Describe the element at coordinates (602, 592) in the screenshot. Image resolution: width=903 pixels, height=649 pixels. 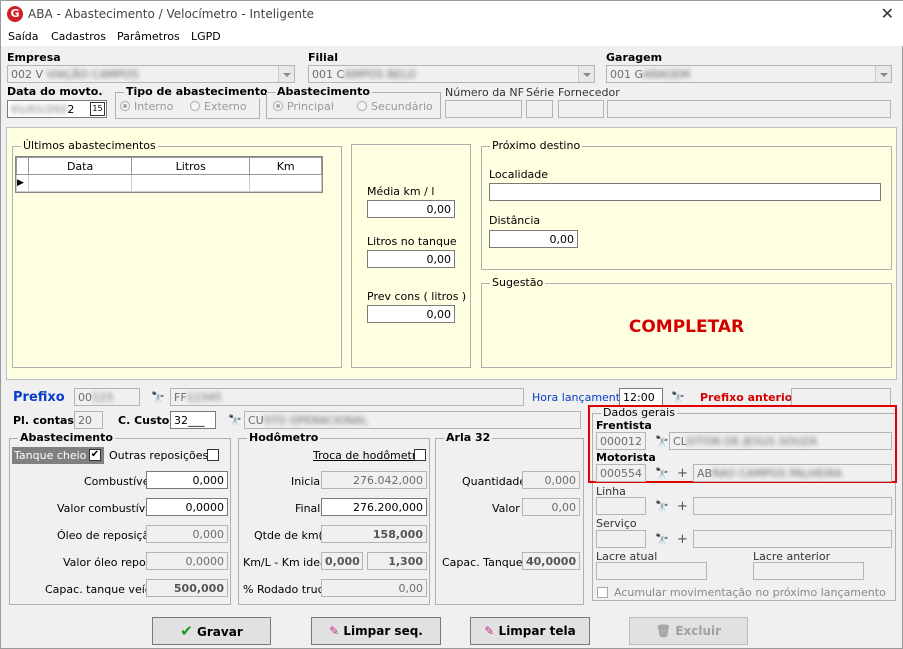
I see `acumular-checkbox` at that location.